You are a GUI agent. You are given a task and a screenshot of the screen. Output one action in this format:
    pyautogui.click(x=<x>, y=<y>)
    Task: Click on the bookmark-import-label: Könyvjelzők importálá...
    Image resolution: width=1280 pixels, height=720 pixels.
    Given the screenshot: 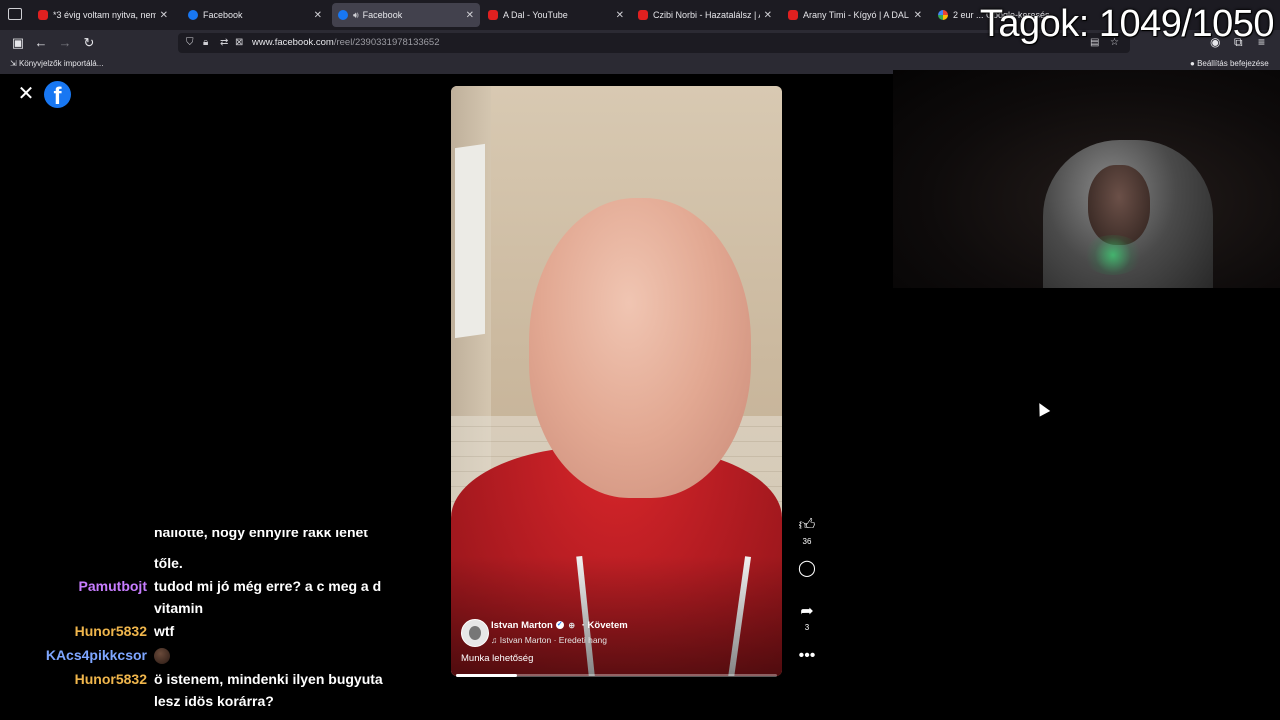 What is the action you would take?
    pyautogui.click(x=61, y=63)
    